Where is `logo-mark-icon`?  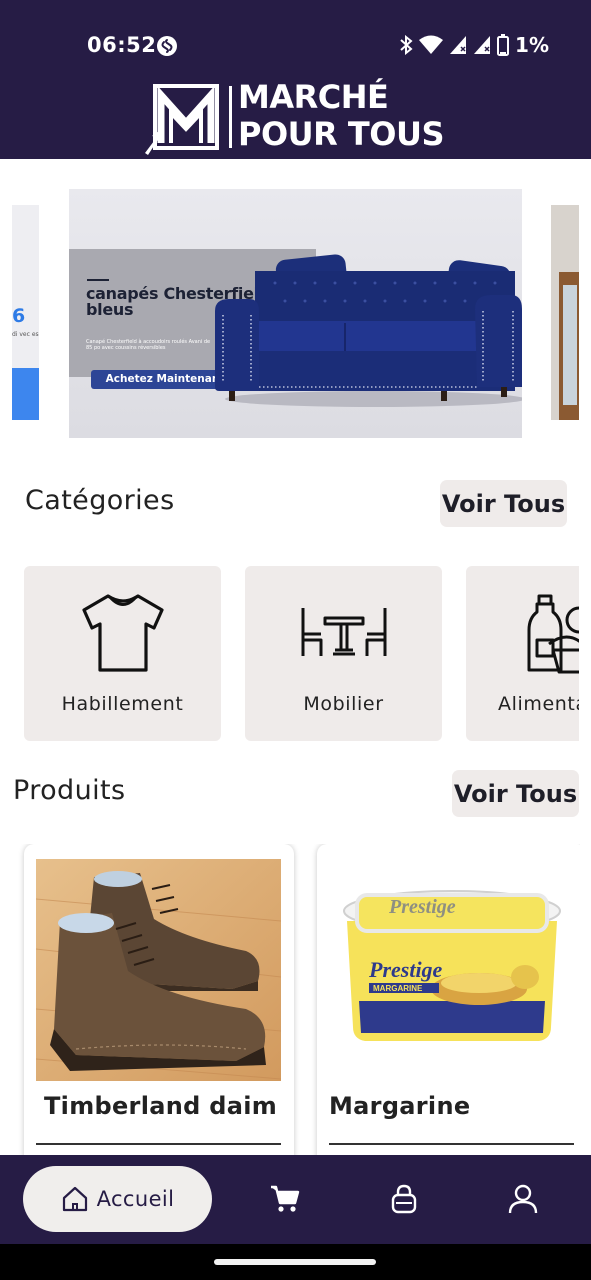
logo-mark-icon is located at coordinates (182, 119).